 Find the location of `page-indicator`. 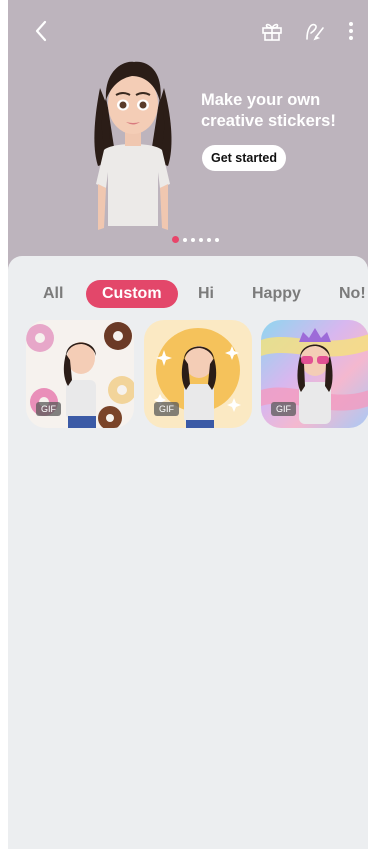

page-indicator is located at coordinates (195, 239).